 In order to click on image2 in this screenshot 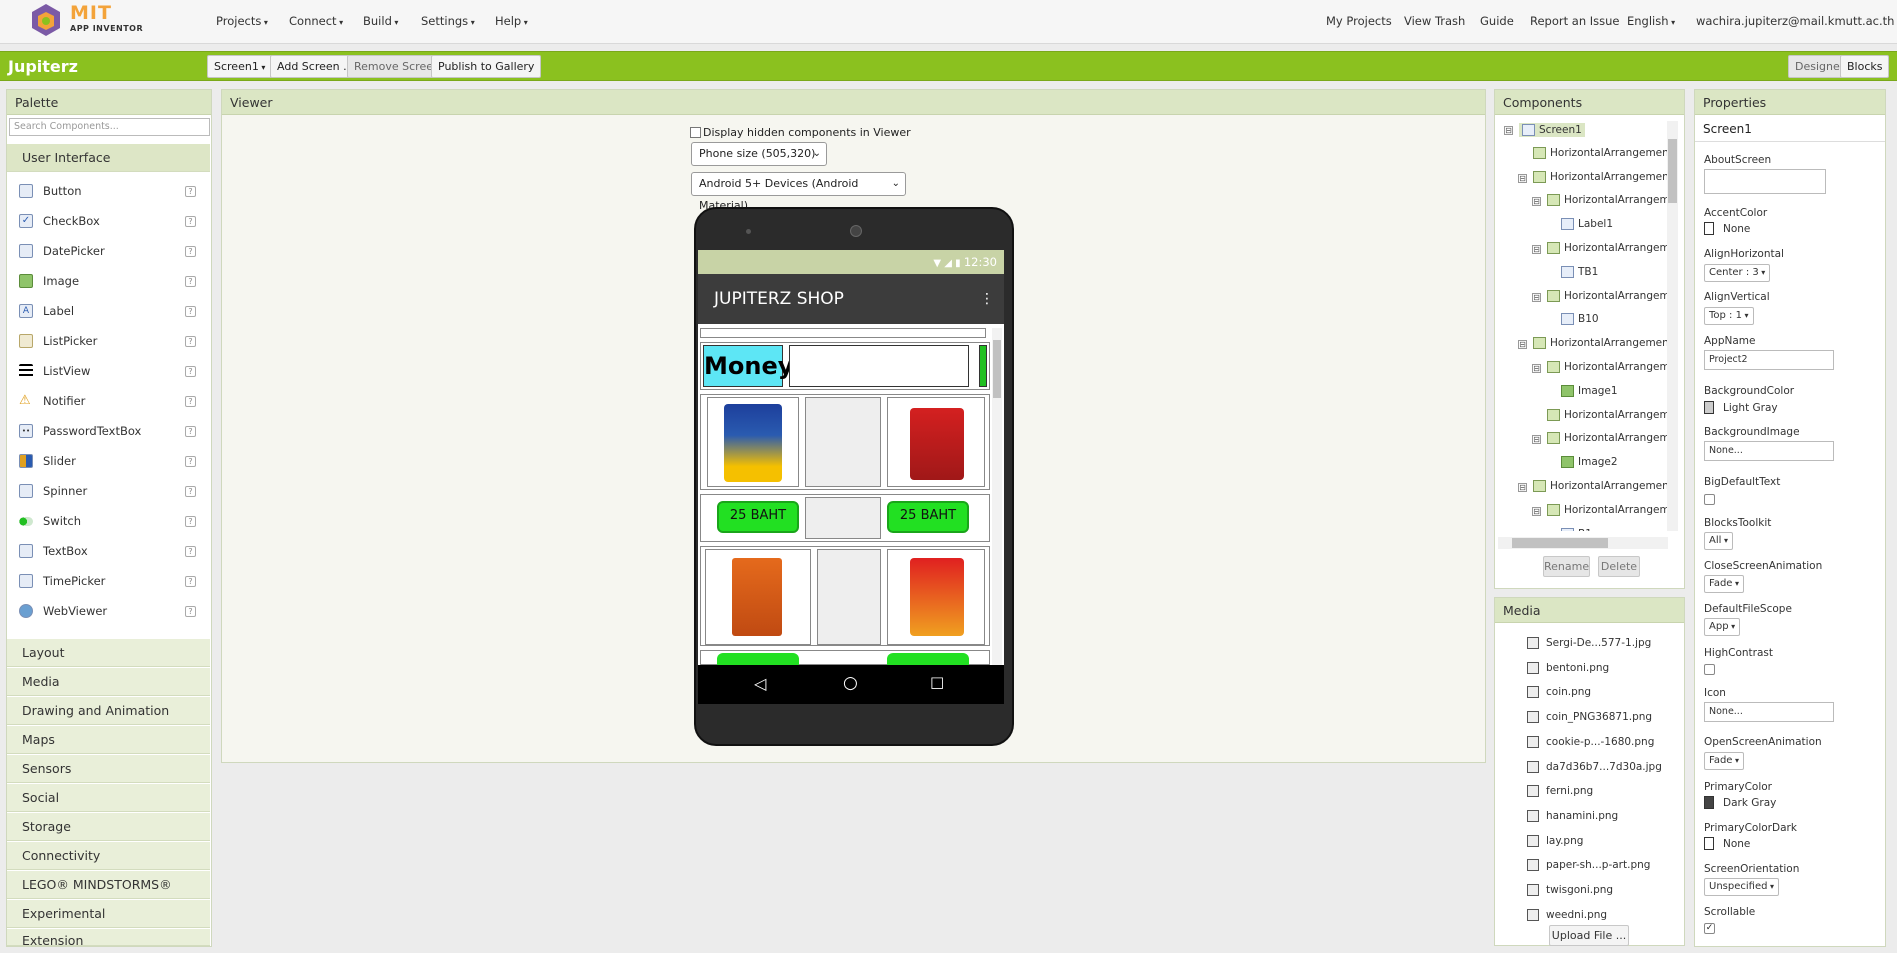, I will do `click(936, 442)`.